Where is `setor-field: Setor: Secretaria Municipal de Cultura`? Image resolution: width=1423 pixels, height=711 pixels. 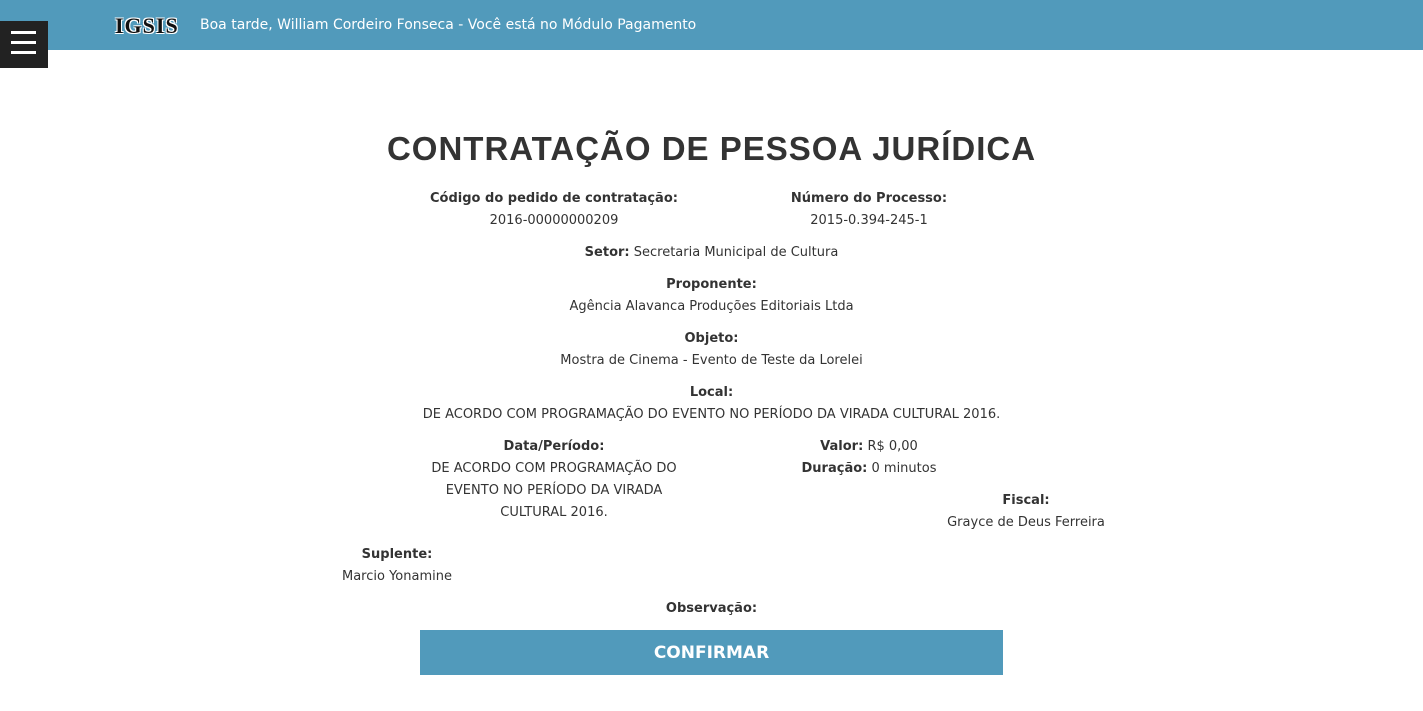
setor-field: Setor: Secretaria Municipal de Cultura is located at coordinates (711, 253).